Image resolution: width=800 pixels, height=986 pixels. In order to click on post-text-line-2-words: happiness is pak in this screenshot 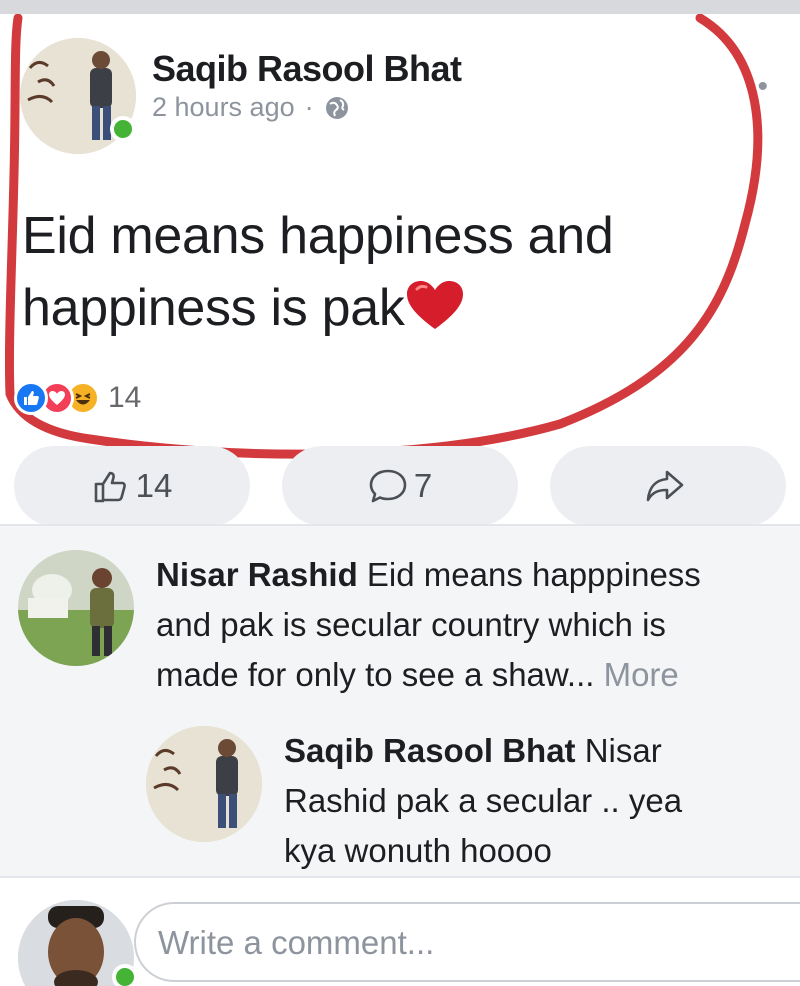, I will do `click(213, 308)`.